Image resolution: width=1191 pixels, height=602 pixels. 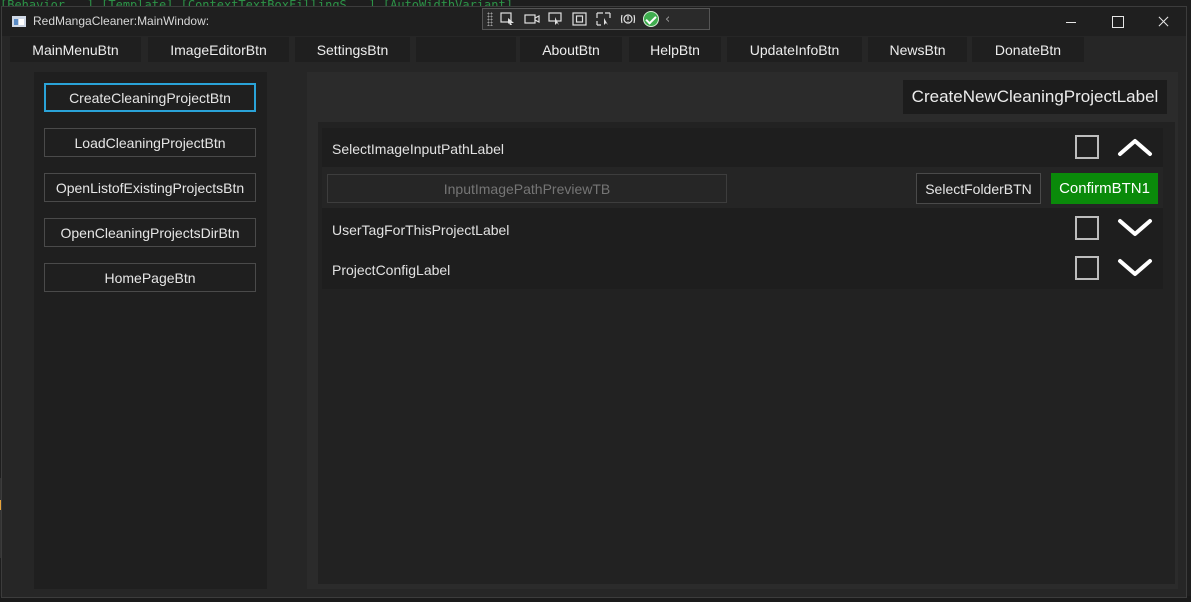 What do you see at coordinates (1087, 147) in the screenshot?
I see `select-input-checkbox` at bounding box center [1087, 147].